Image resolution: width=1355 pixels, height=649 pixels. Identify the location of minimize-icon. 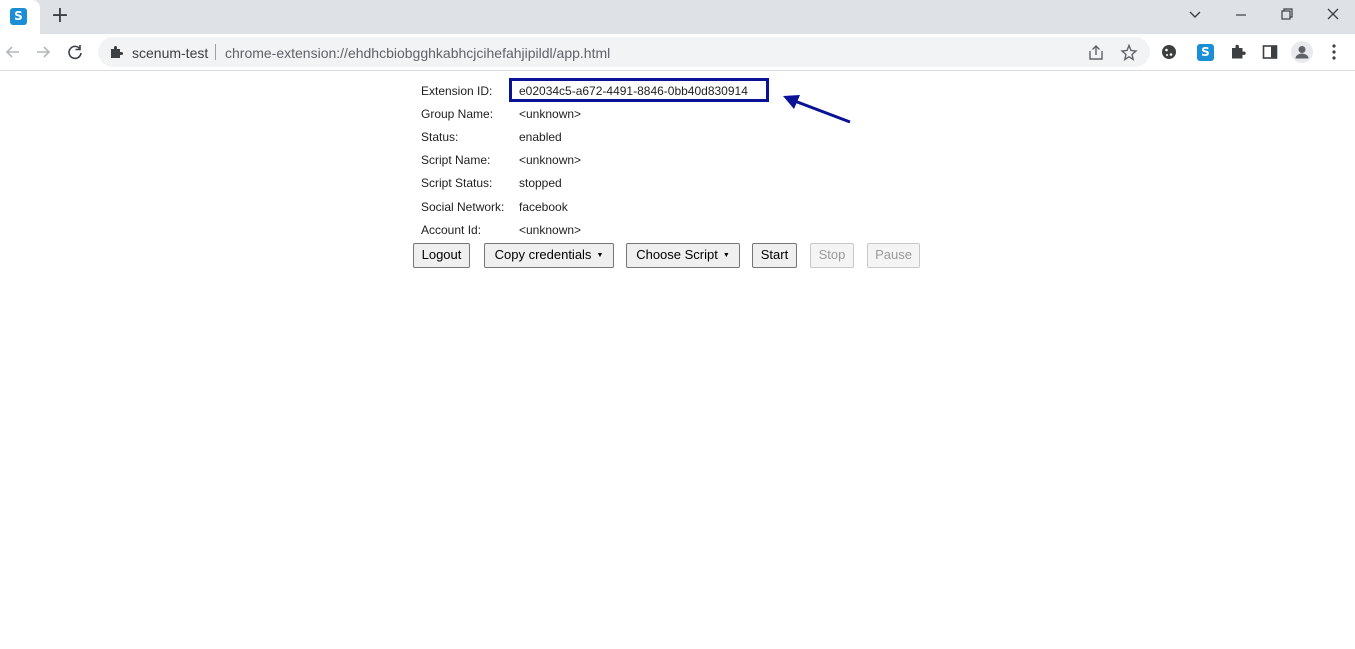
(1241, 15).